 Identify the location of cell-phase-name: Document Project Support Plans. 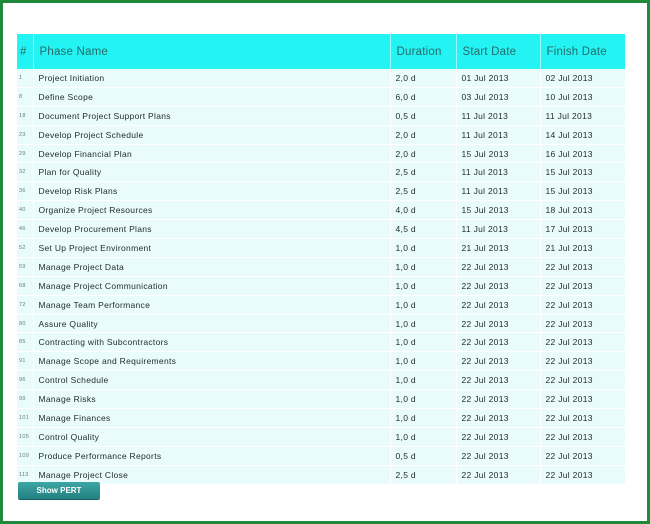
(212, 116).